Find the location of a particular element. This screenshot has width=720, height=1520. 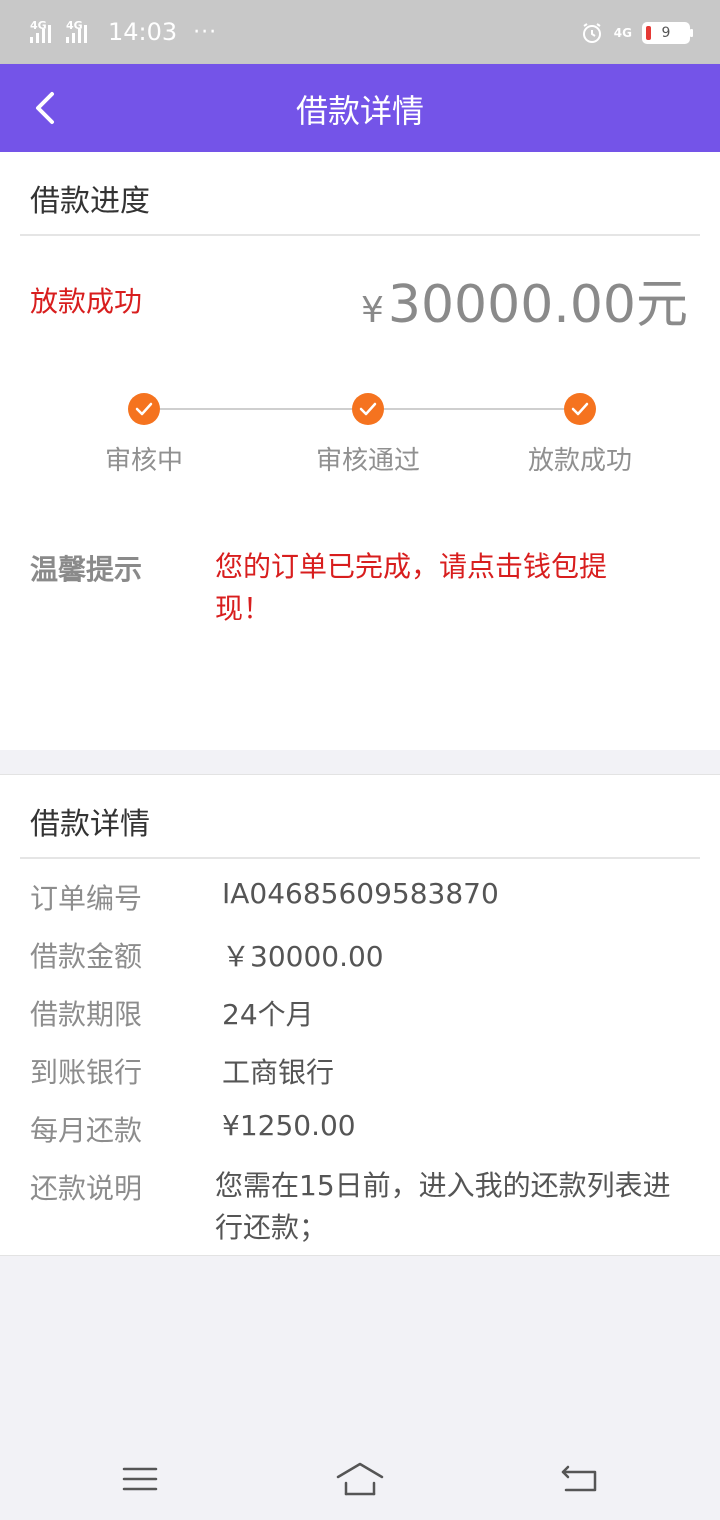

loan-amount-value: 30000.00元 is located at coordinates (537, 305).